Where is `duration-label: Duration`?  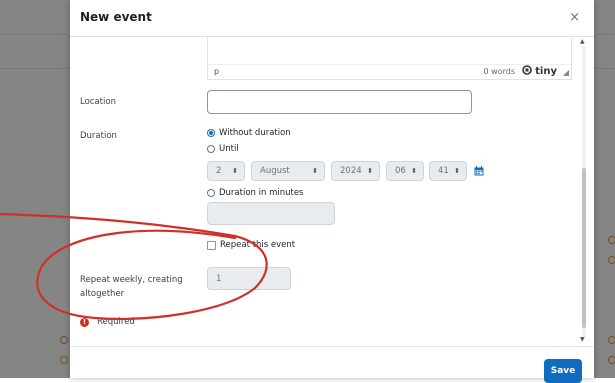 duration-label: Duration is located at coordinates (98, 136).